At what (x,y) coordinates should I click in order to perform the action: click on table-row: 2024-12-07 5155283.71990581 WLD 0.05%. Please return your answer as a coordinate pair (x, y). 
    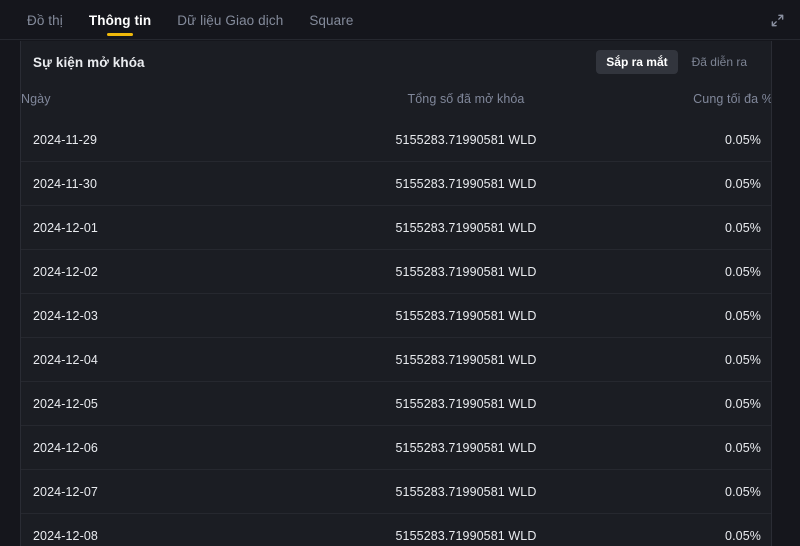
    Looking at the image, I should click on (396, 491).